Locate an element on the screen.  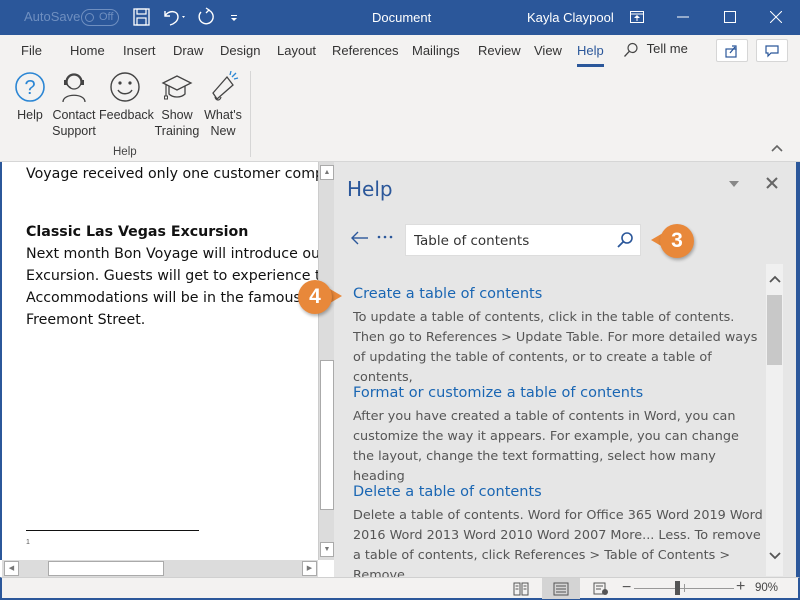
help-button-label: Help is located at coordinates (30, 115).